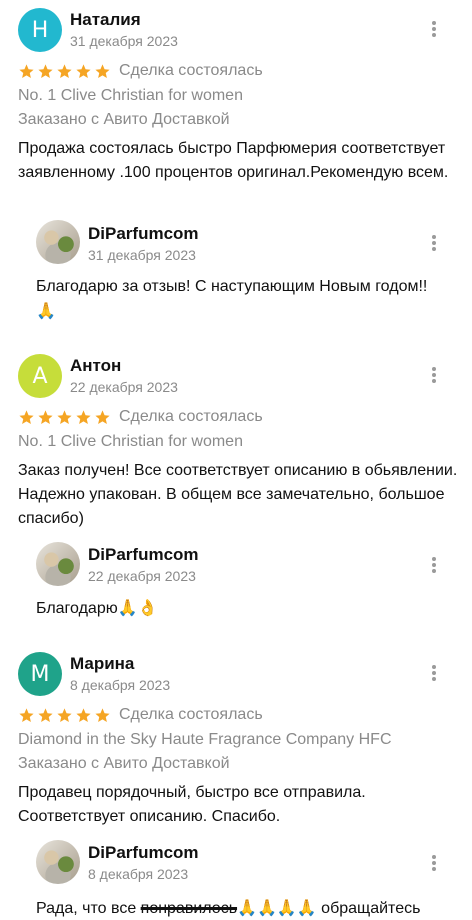 The height and width of the screenshot is (920, 472). Describe the element at coordinates (248, 608) in the screenshot. I see `reply-text: Благодарю🙏👌` at that location.